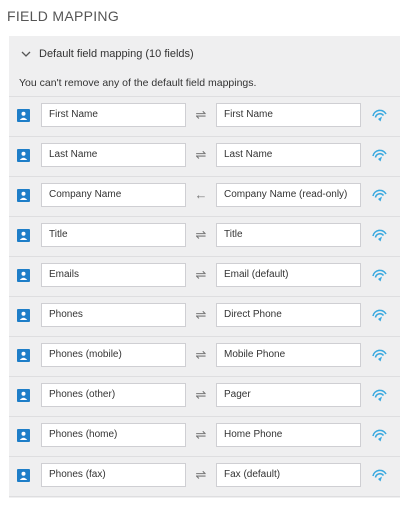  I want to click on section-title: Default field mapping (10 fields), so click(116, 54).